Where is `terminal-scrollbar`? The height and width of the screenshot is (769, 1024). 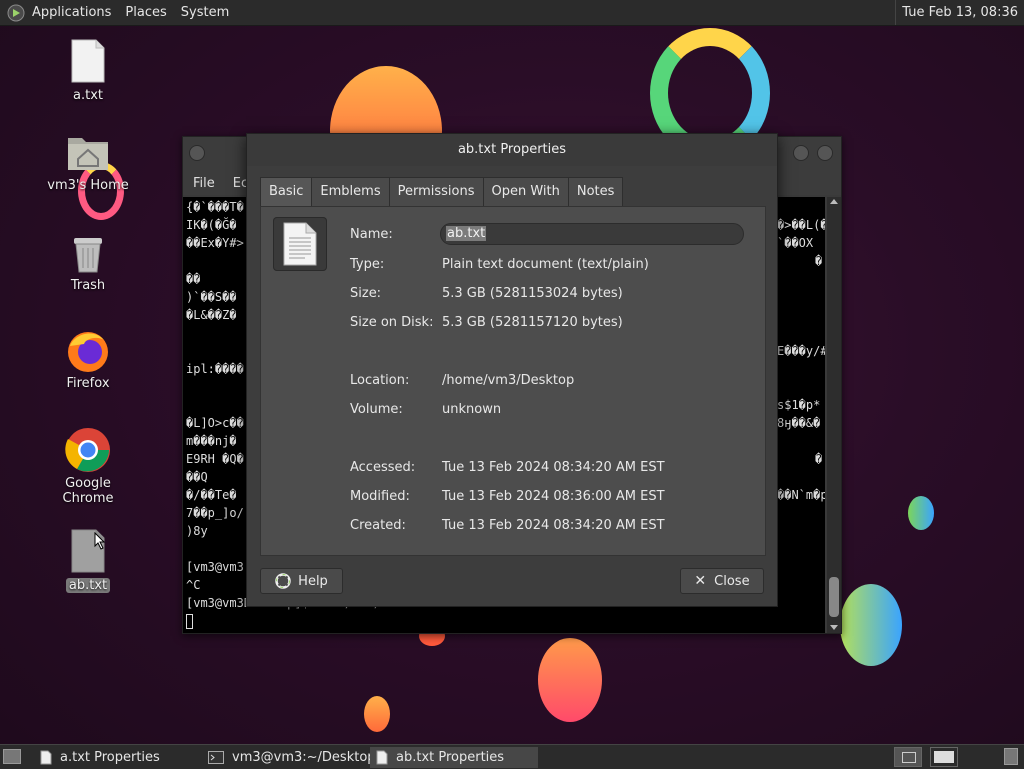 terminal-scrollbar is located at coordinates (834, 415).